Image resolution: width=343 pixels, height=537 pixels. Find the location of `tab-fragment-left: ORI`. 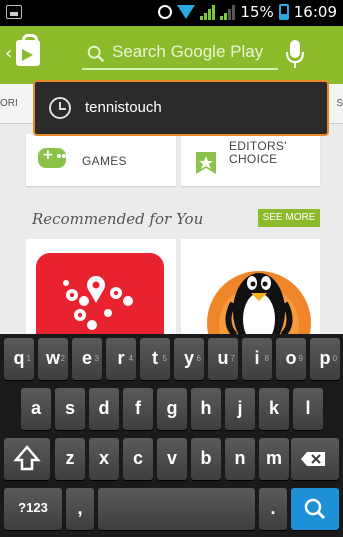

tab-fragment-left: ORI is located at coordinates (9, 103).